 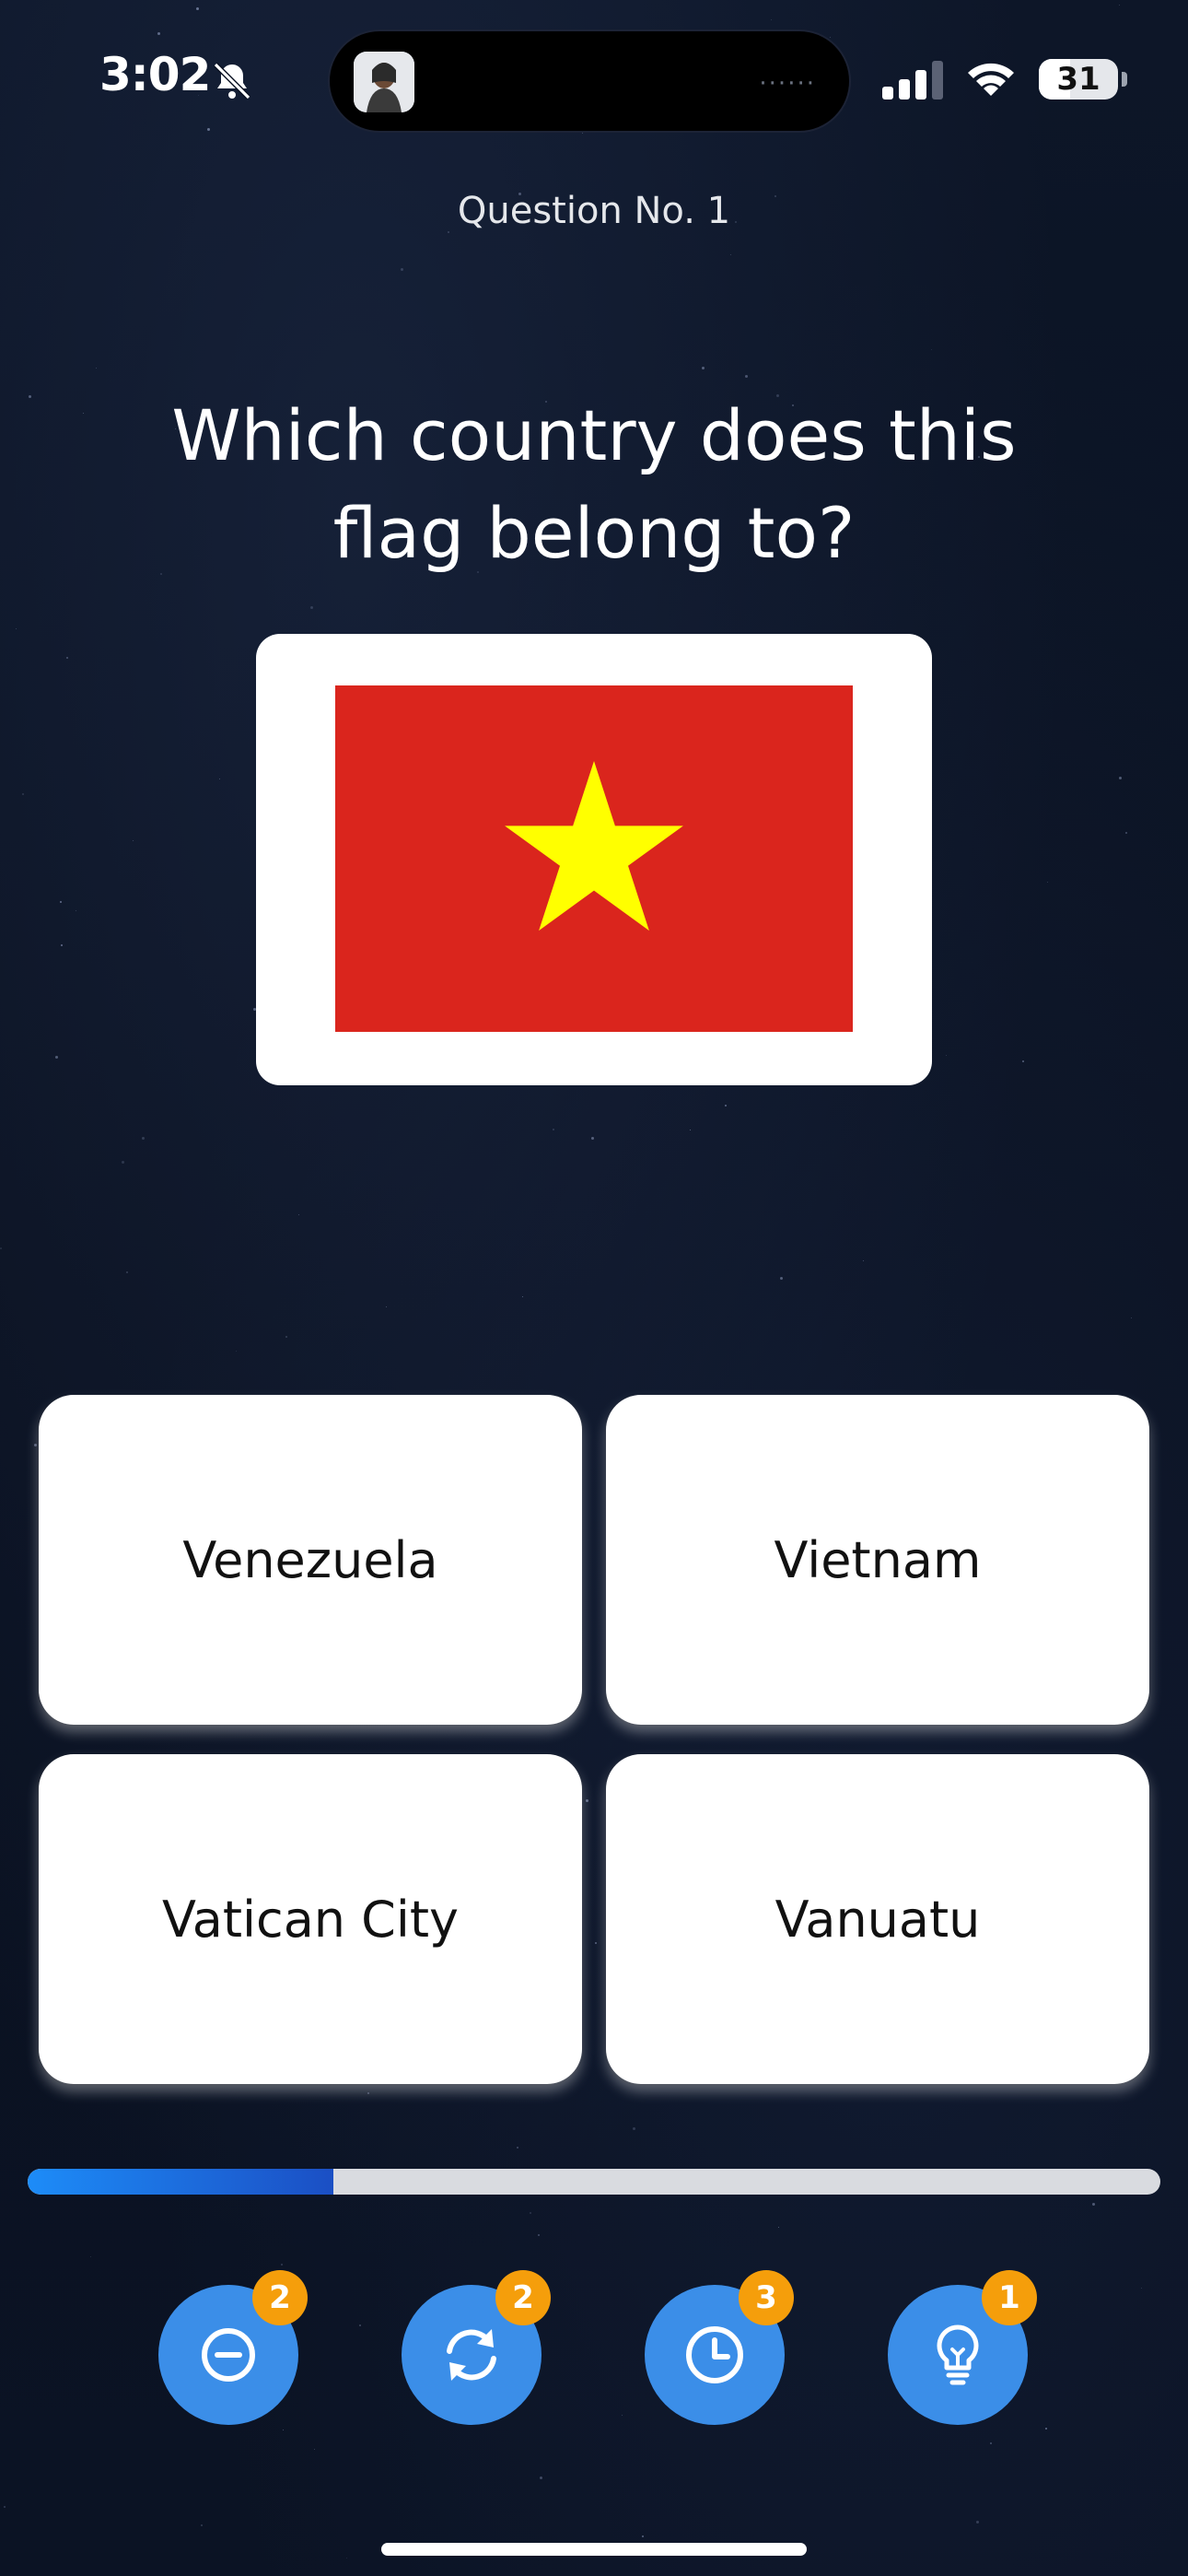 What do you see at coordinates (181, 2182) in the screenshot?
I see `quiz-progress-fill` at bounding box center [181, 2182].